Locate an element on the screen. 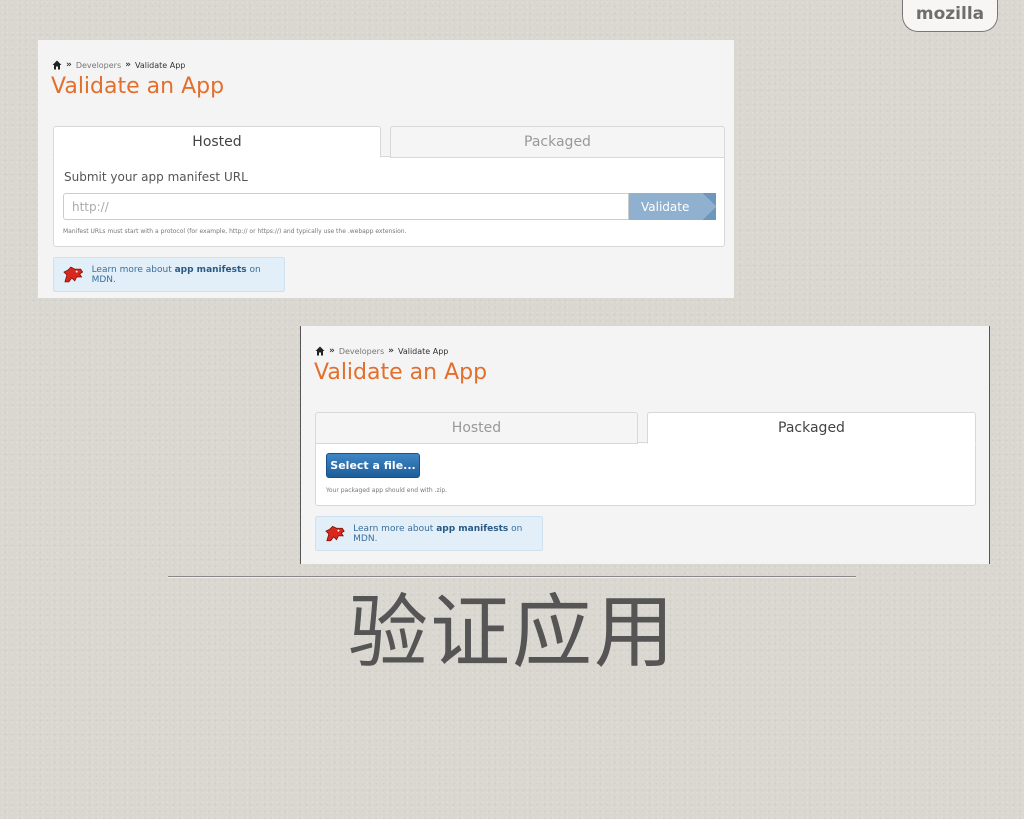  mozilla-logo-tab: mozilla is located at coordinates (950, 16).